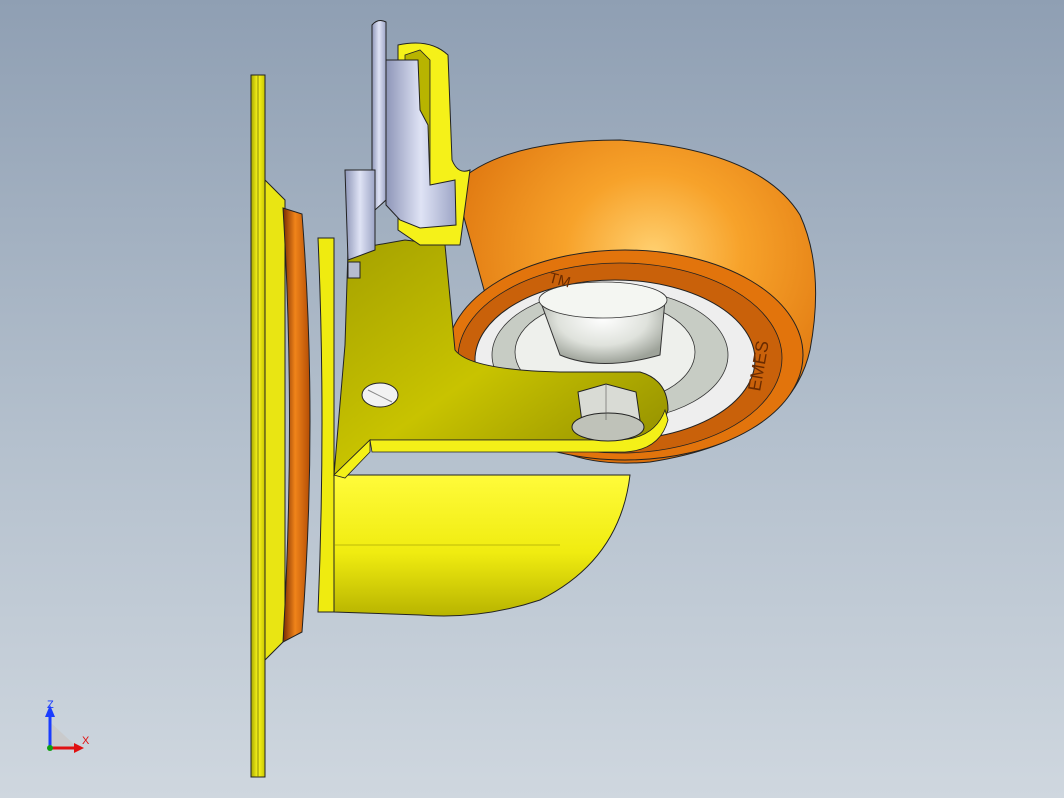  Describe the element at coordinates (608, 412) in the screenshot. I see `axle-bolt` at that location.